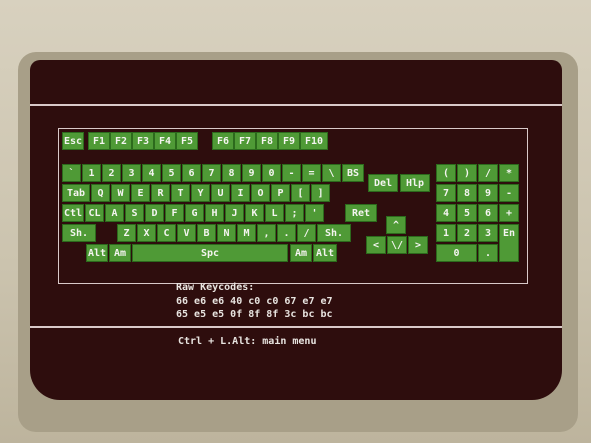 The image size is (591, 443). What do you see at coordinates (140, 193) in the screenshot?
I see `key-e: E` at bounding box center [140, 193].